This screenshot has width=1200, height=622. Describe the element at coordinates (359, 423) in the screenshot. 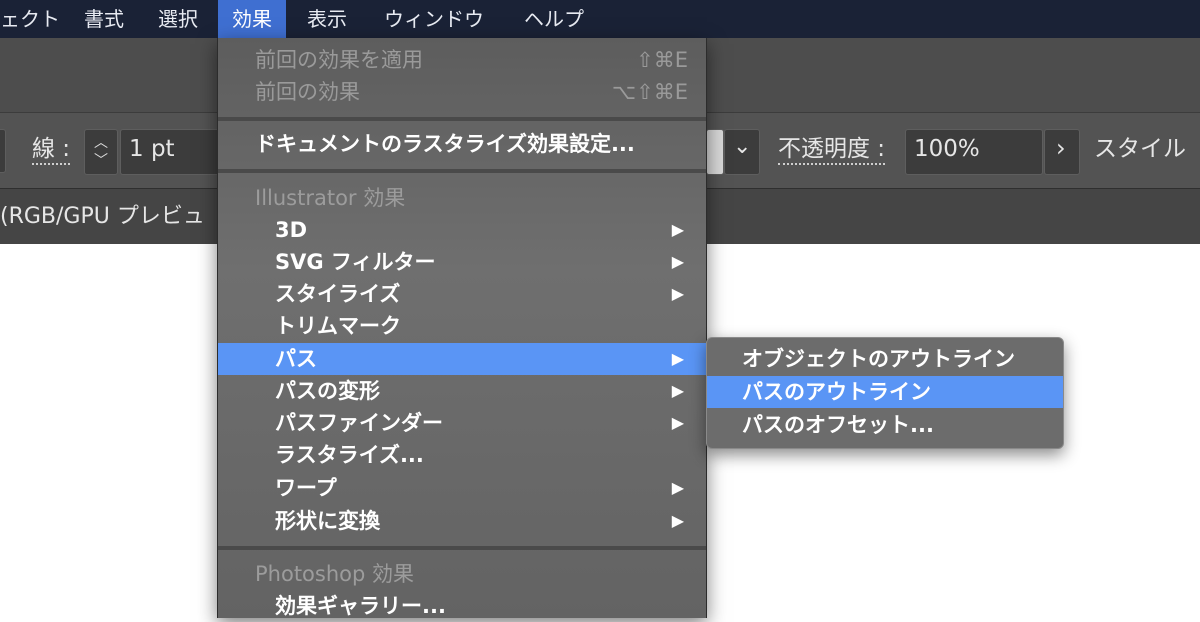

I see `menu-item-label: パスファインダー` at that location.